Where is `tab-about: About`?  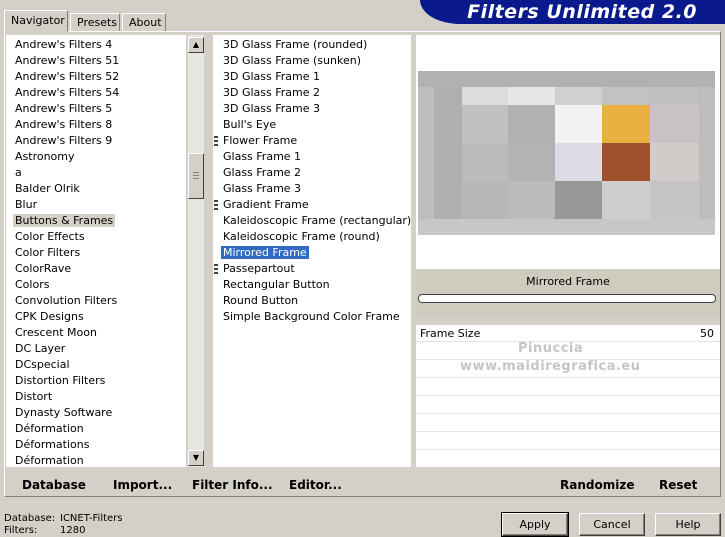 tab-about: About is located at coordinates (144, 22).